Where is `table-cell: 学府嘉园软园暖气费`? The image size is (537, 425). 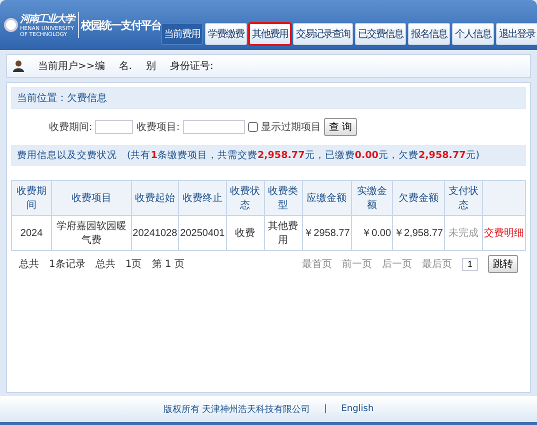
table-cell: 学府嘉园软园暖气费 is located at coordinates (92, 233).